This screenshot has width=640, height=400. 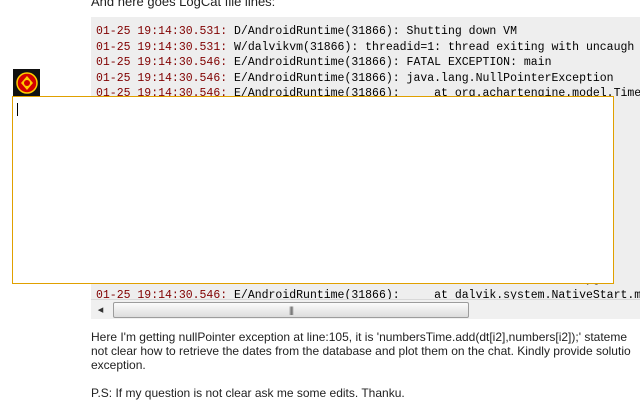 I want to click on scrollbar-grip-icon: |||, so click(x=291, y=310).